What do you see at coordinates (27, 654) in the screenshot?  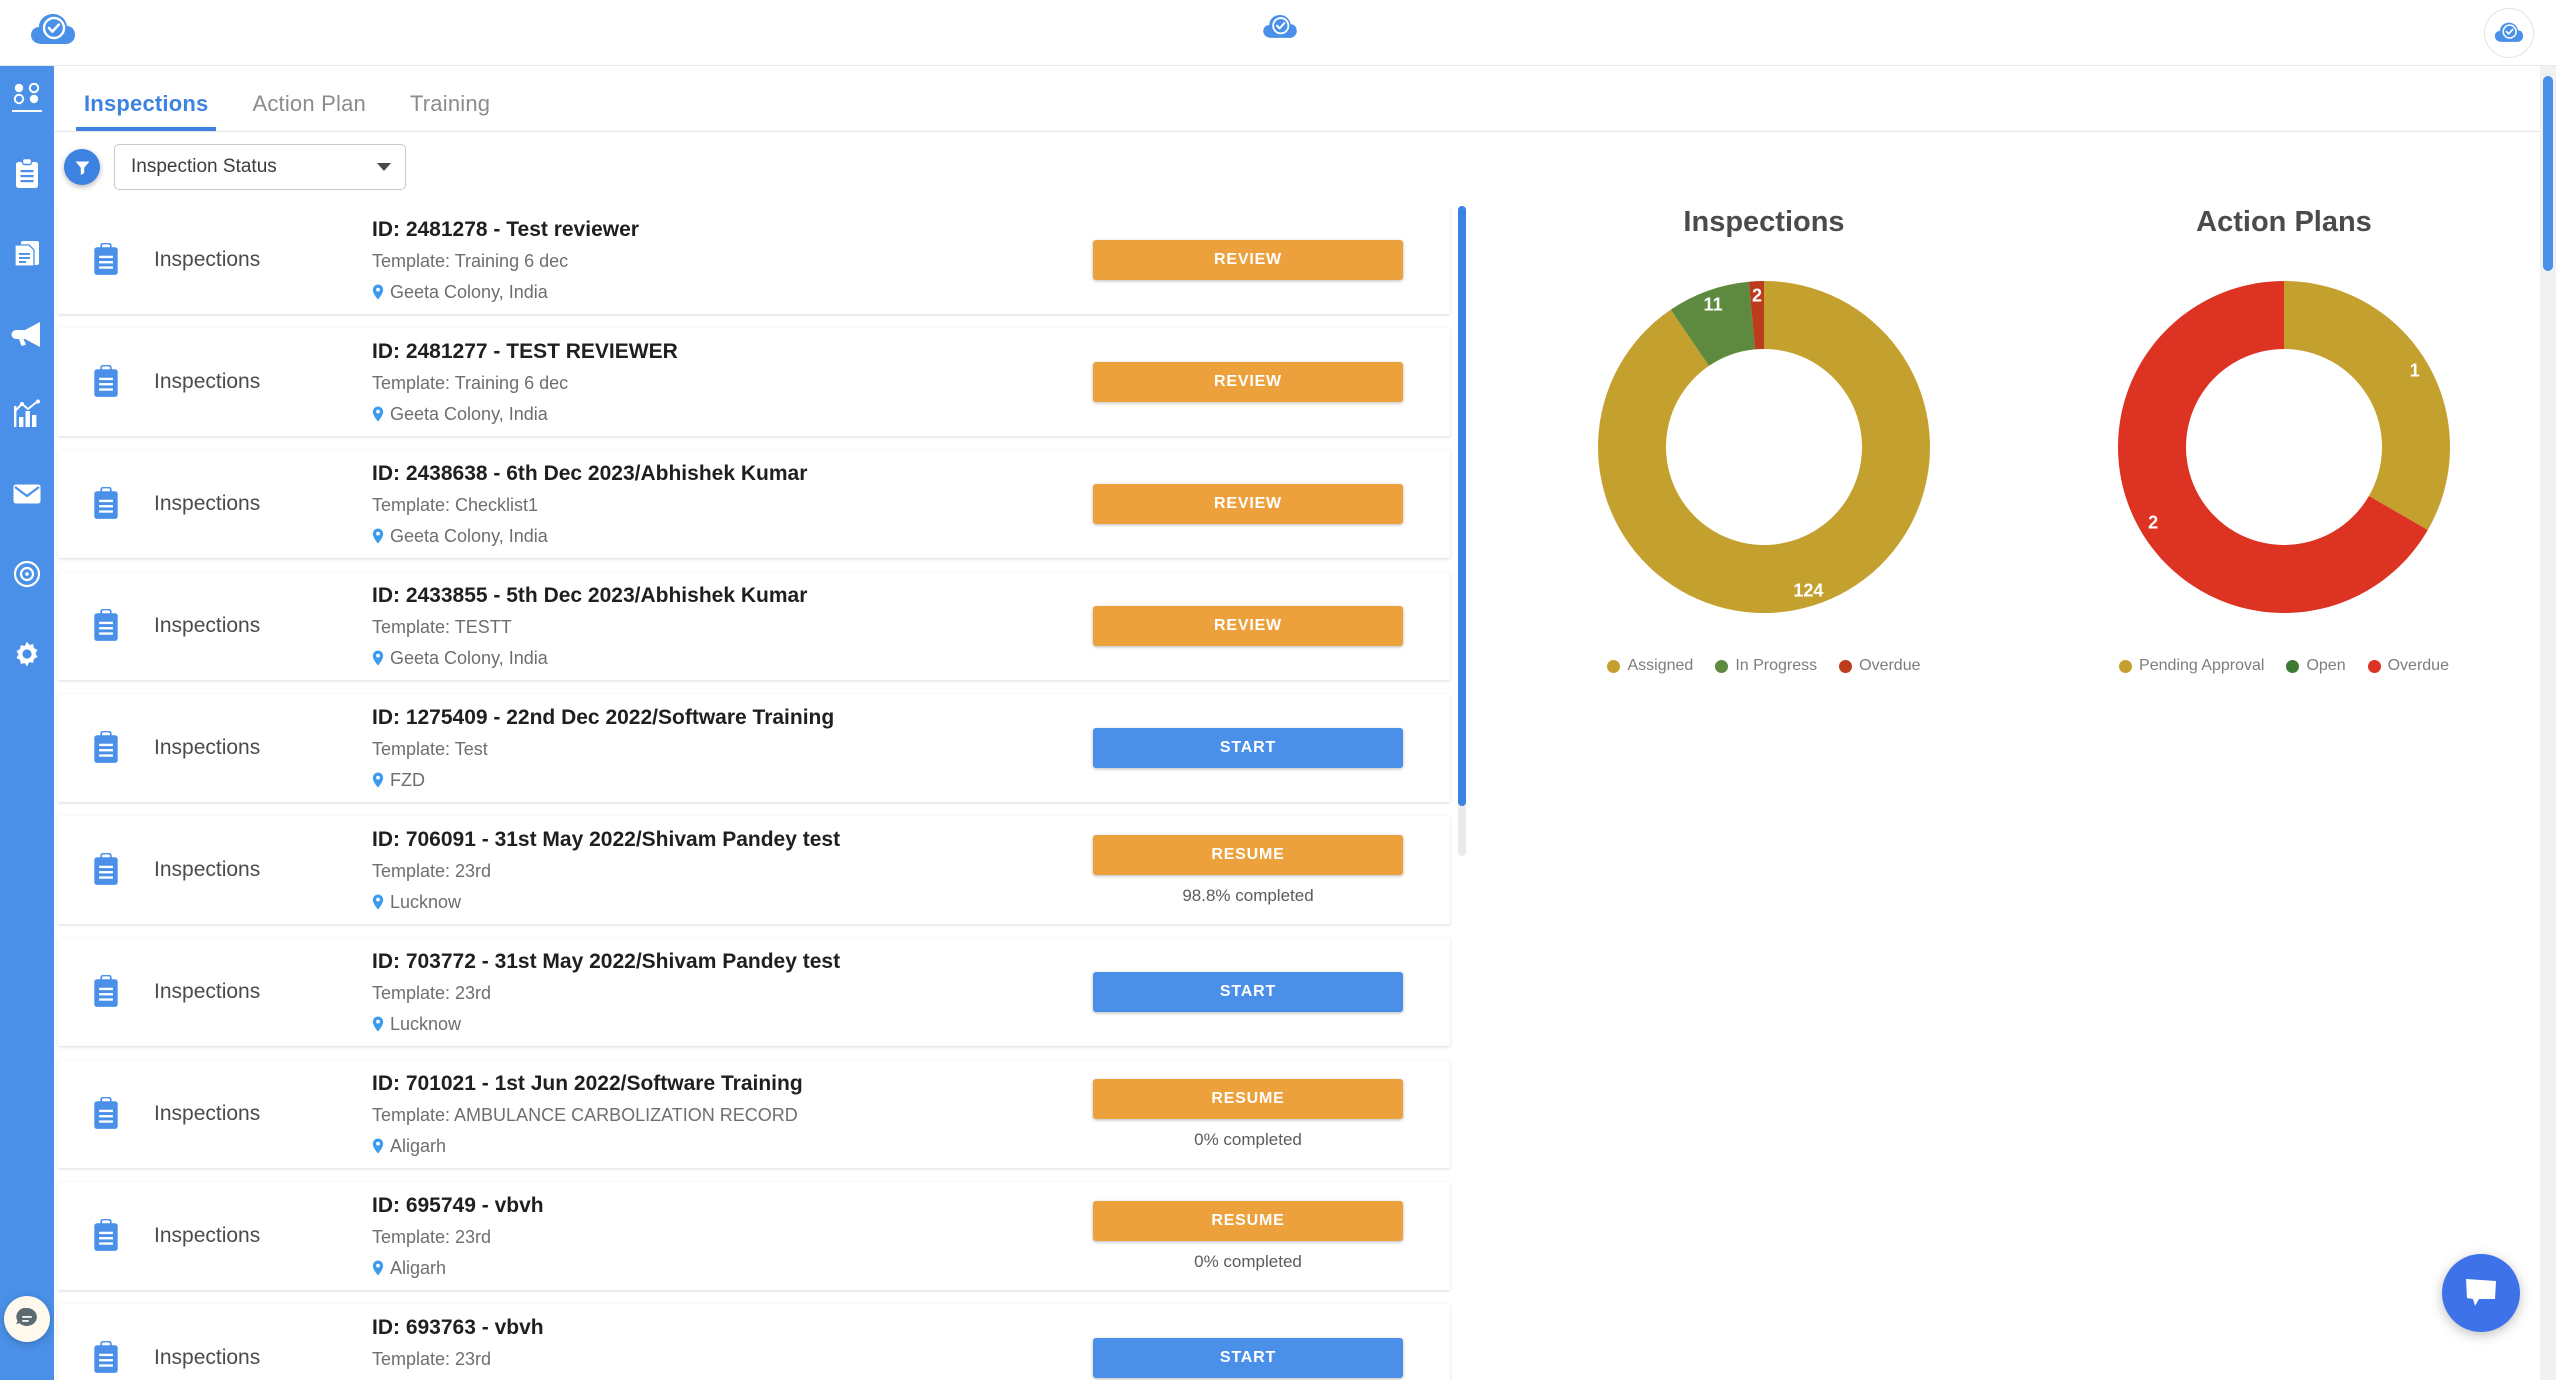 I see `sidebar-item-settings` at bounding box center [27, 654].